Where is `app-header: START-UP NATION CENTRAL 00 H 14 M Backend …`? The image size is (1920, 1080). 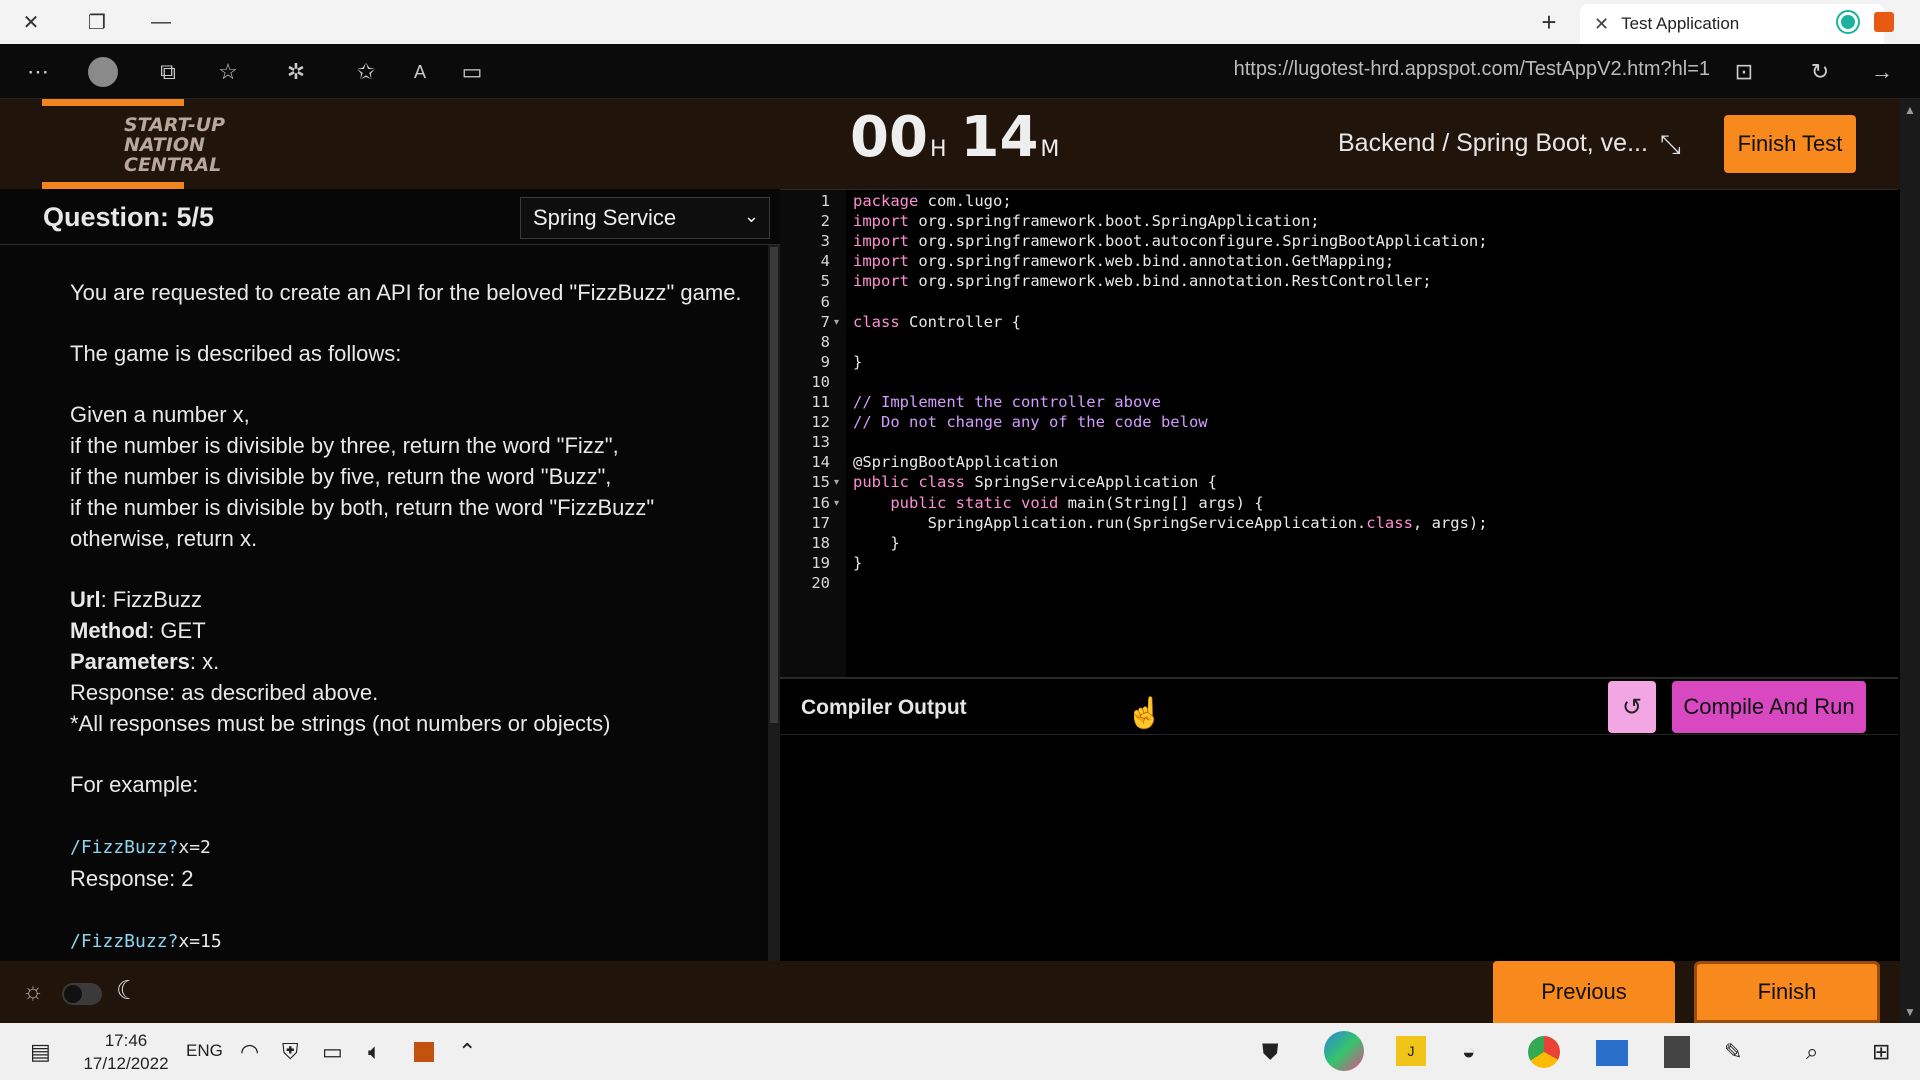 app-header: START-UP NATION CENTRAL 00 H 14 M Backend … is located at coordinates (950, 144).